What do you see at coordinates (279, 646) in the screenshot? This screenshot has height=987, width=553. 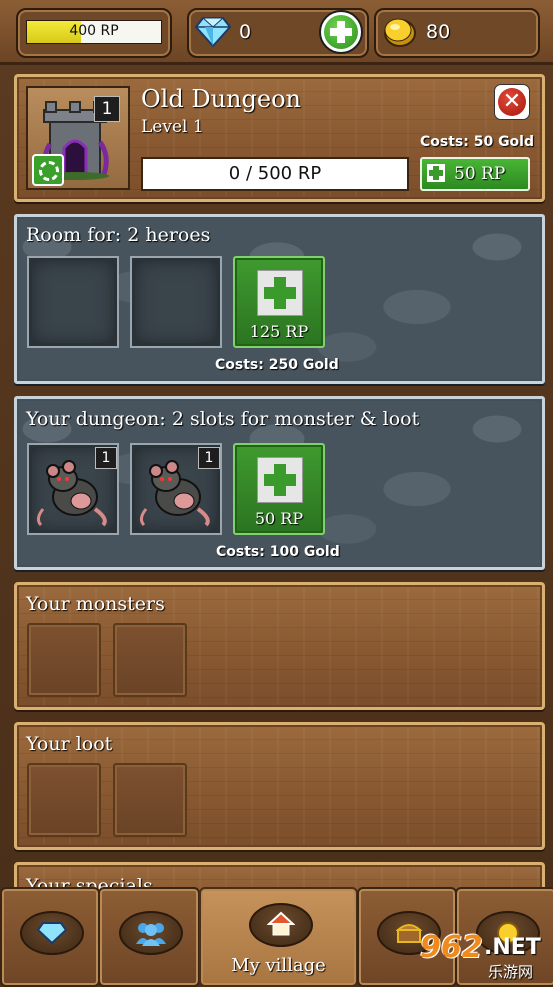 I see `monsters-panel: Your monsters` at bounding box center [279, 646].